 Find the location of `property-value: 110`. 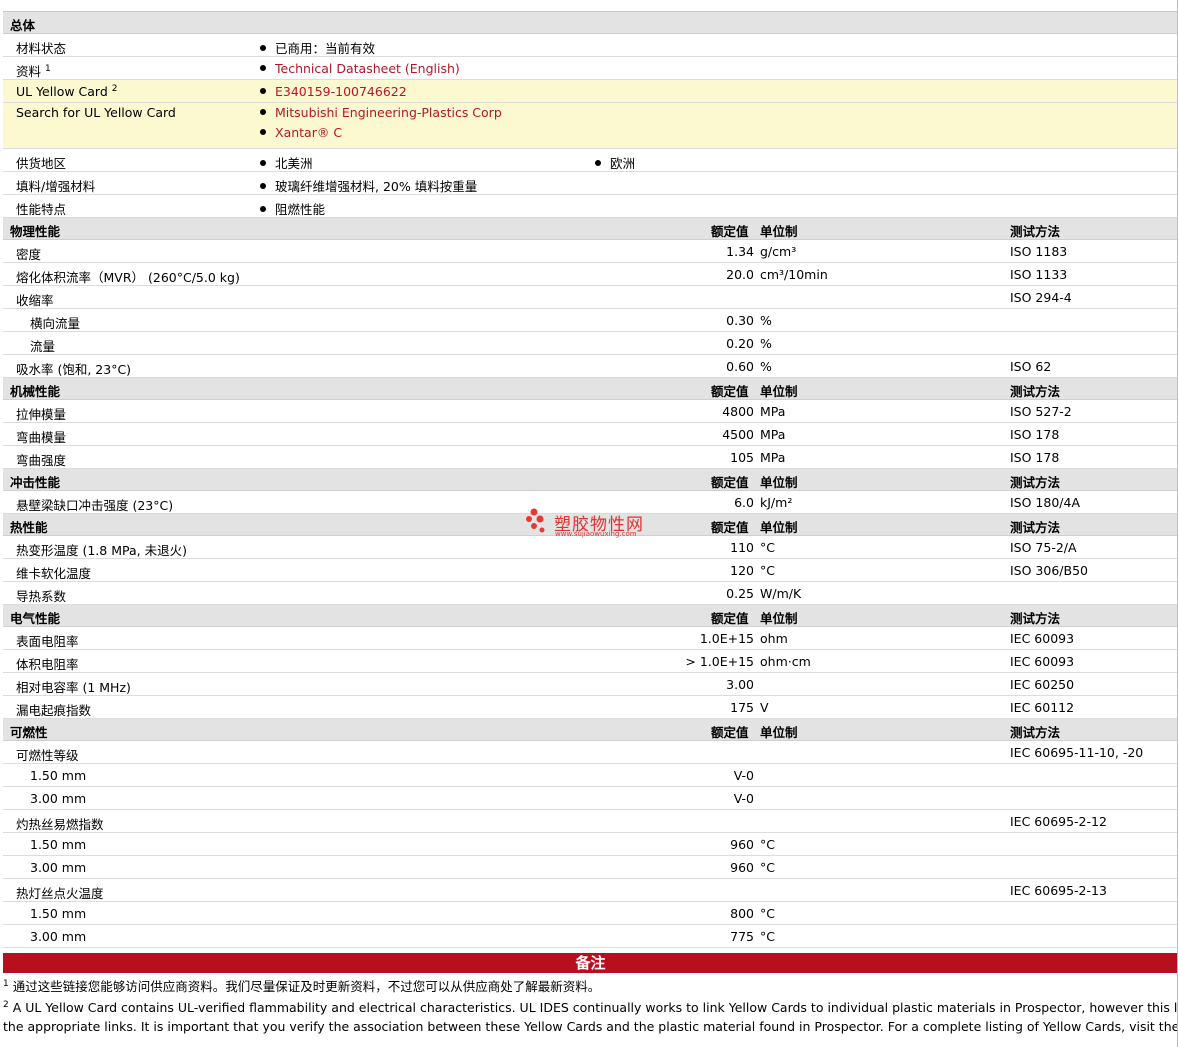

property-value: 110 is located at coordinates (742, 547).